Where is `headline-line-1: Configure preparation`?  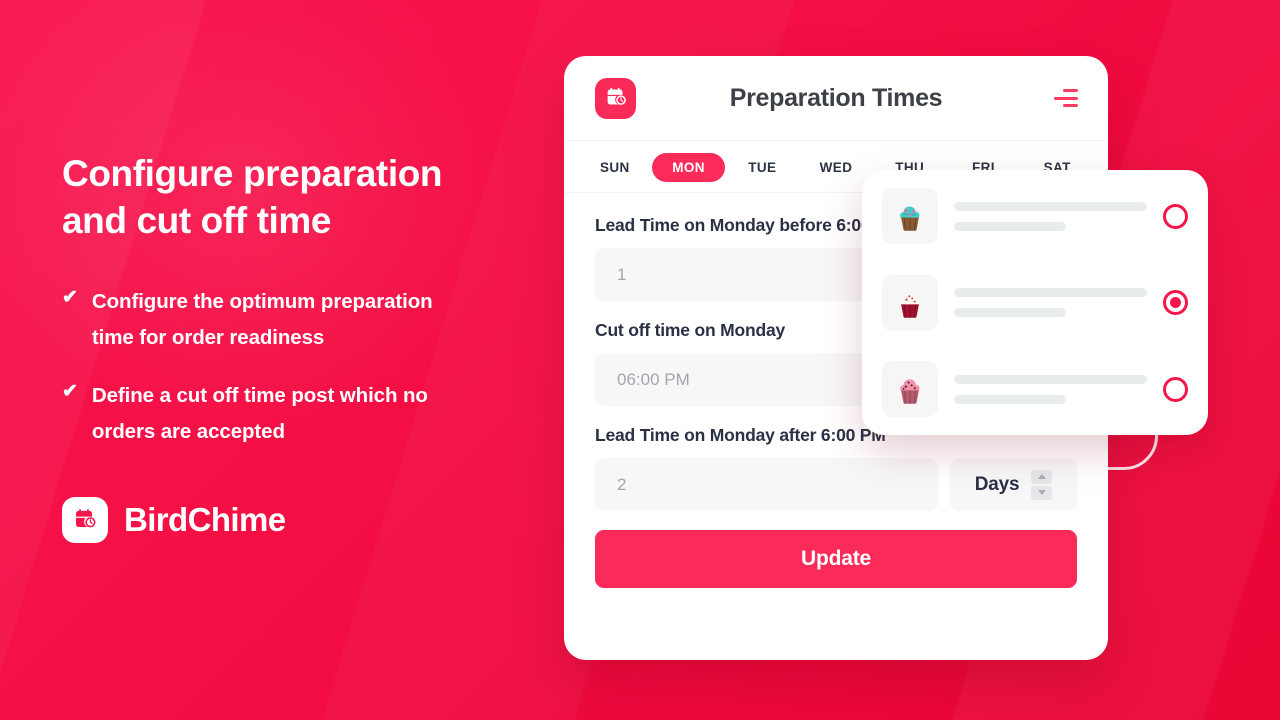 headline-line-1: Configure preparation is located at coordinates (252, 173).